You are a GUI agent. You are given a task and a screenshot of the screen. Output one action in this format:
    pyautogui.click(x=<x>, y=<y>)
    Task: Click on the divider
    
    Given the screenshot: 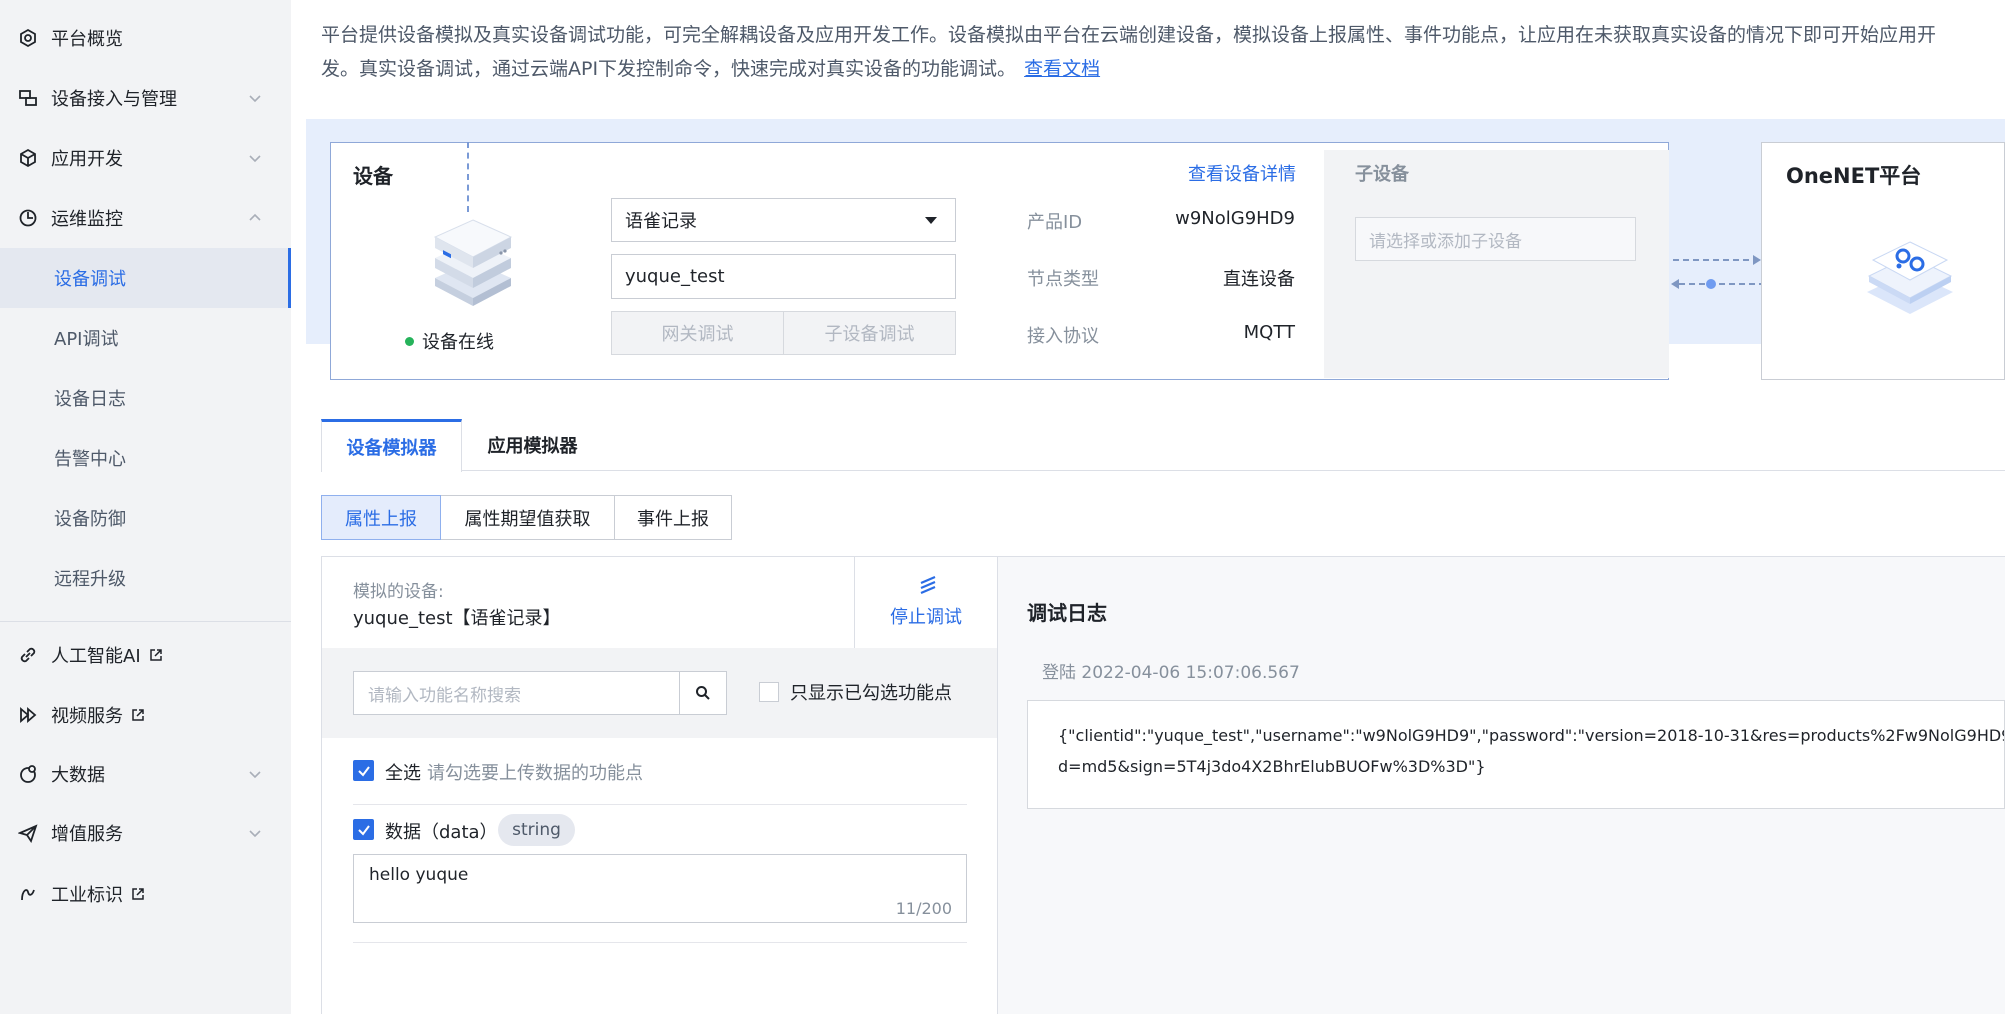 What is the action you would take?
    pyautogui.click(x=660, y=942)
    